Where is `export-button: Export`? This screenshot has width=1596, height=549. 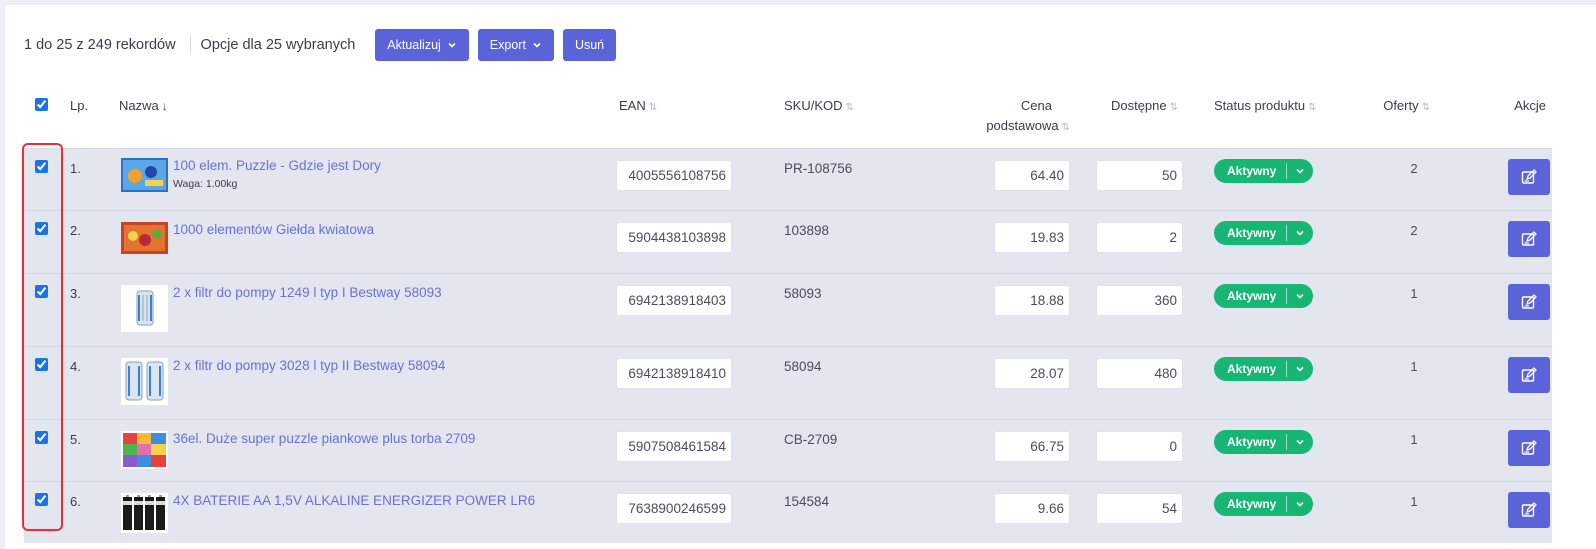 export-button: Export is located at coordinates (515, 45).